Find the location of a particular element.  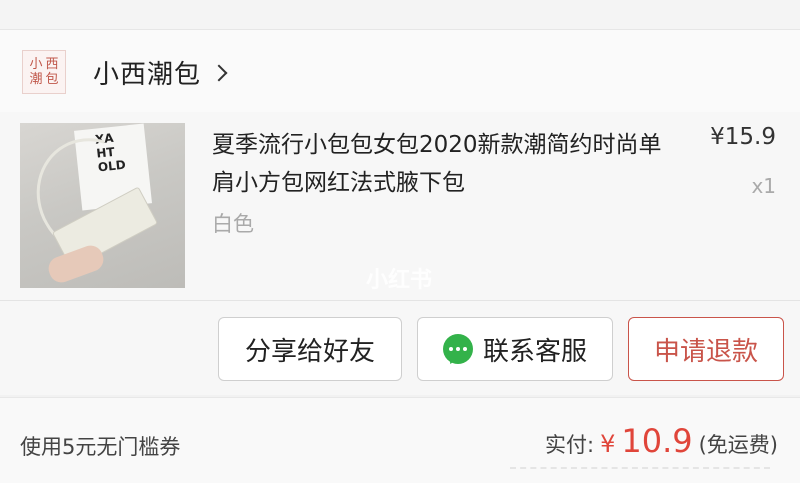

divider is located at coordinates (400, 300).